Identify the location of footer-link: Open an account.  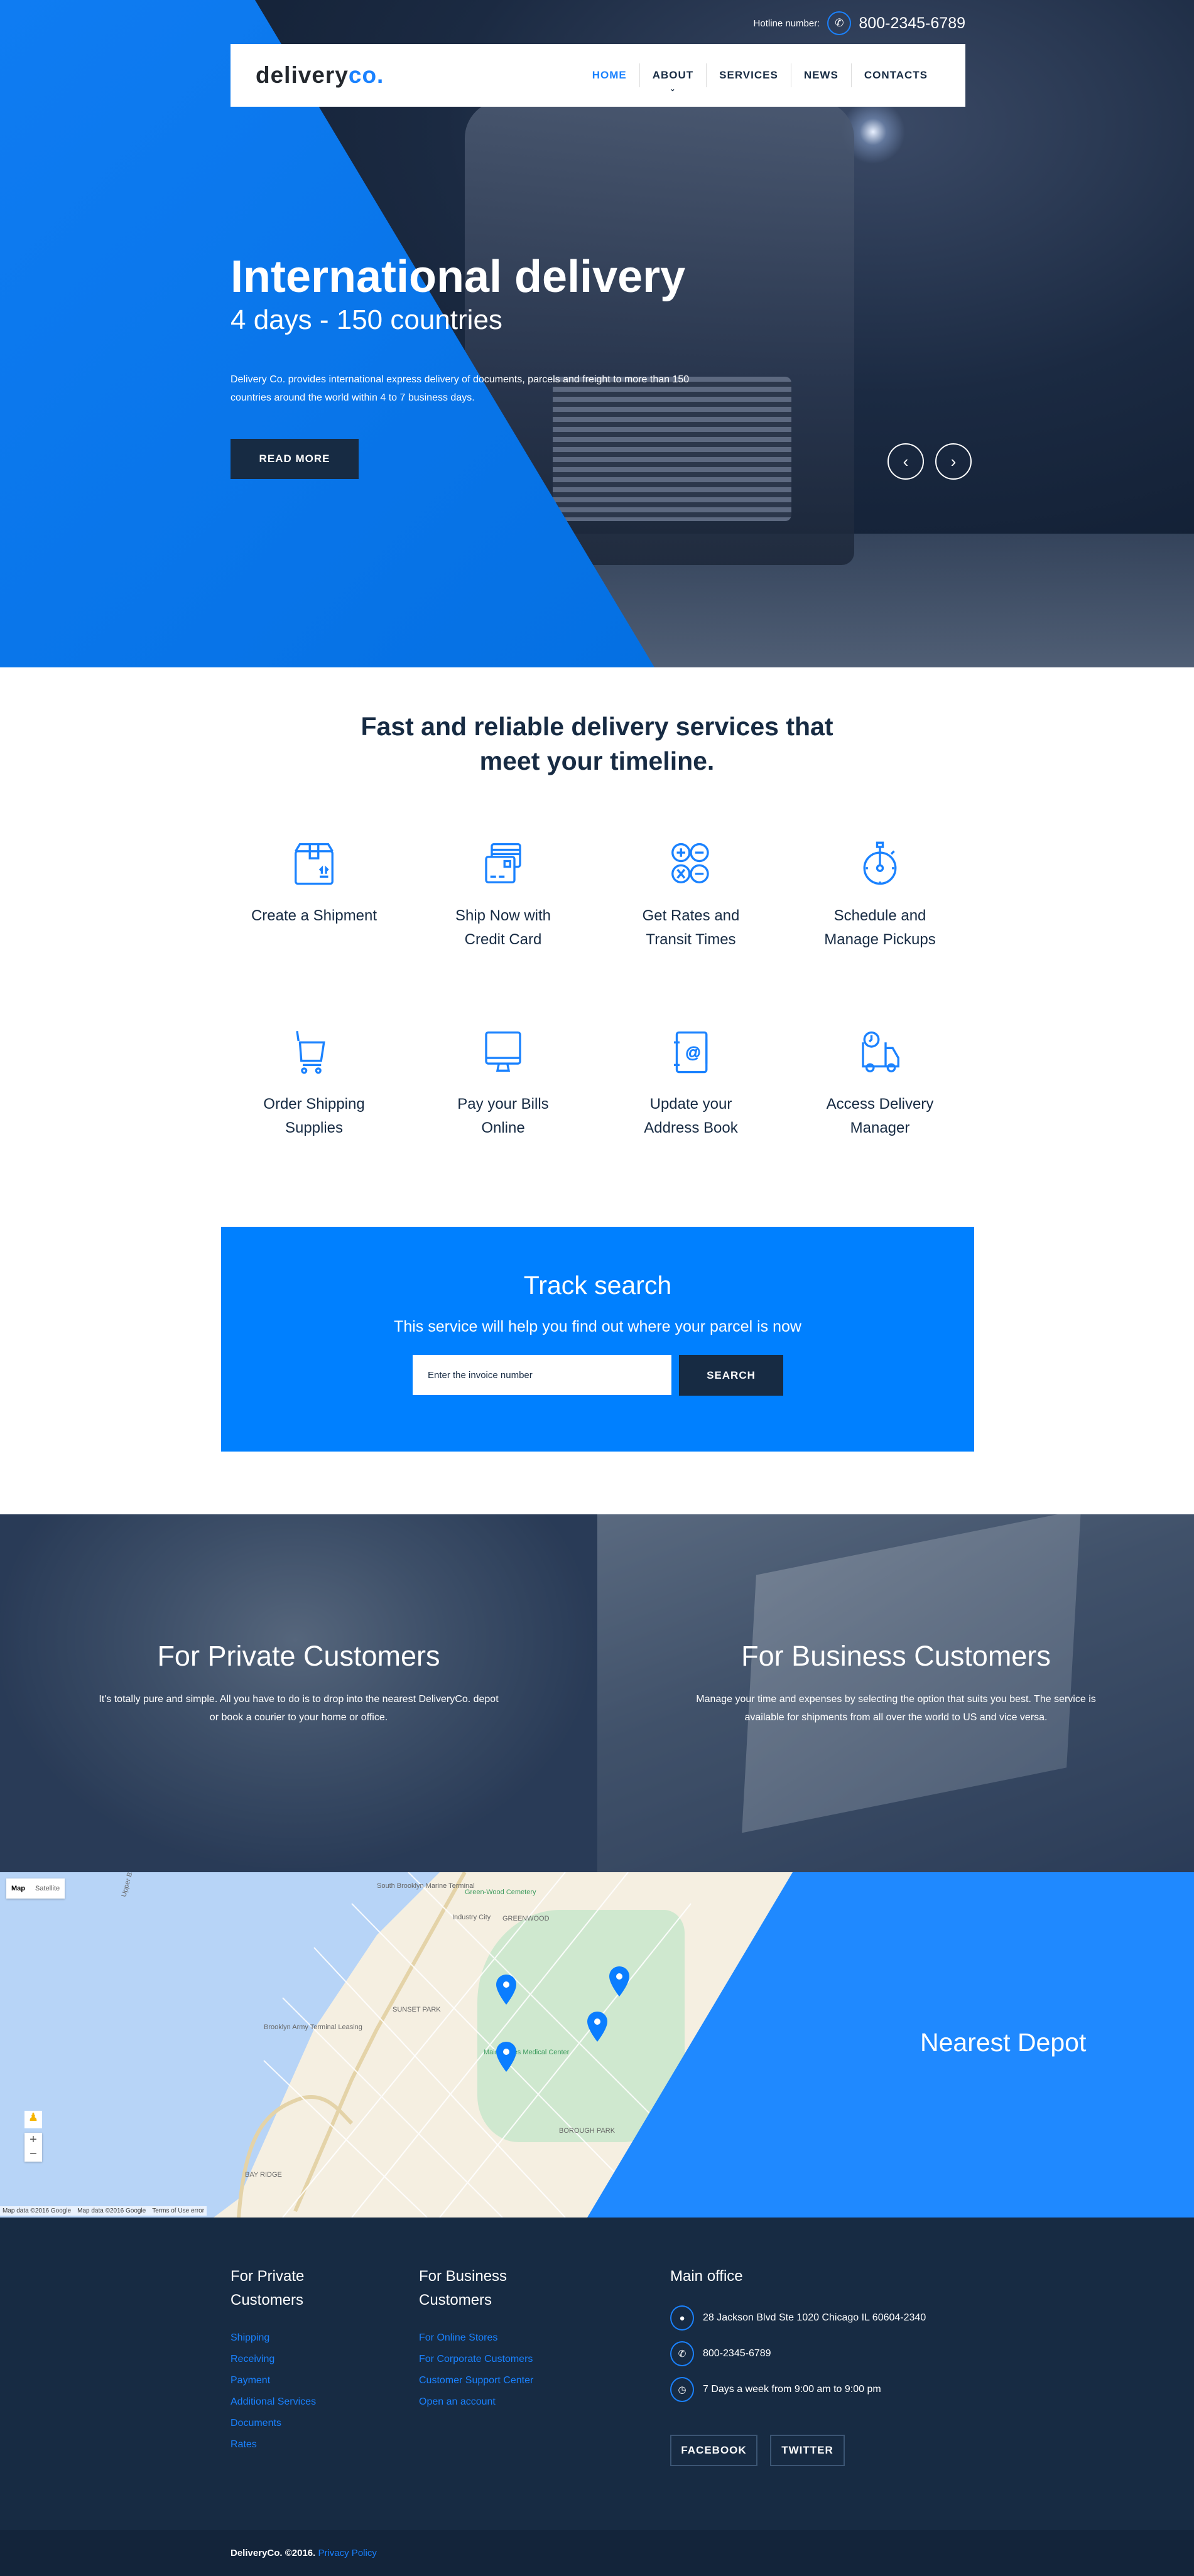
(476, 2402).